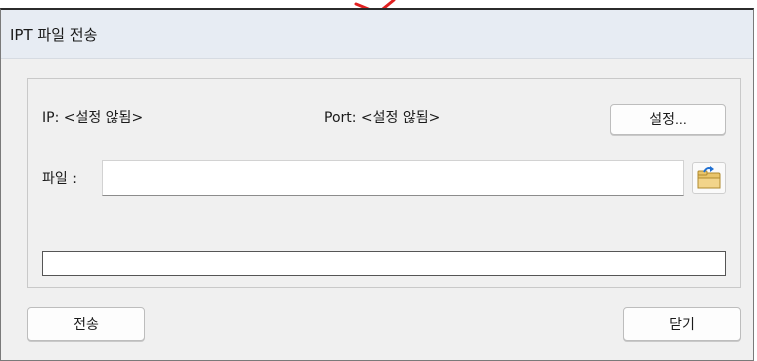  I want to click on port-label: Port: <설정 않됨>, so click(382, 118).